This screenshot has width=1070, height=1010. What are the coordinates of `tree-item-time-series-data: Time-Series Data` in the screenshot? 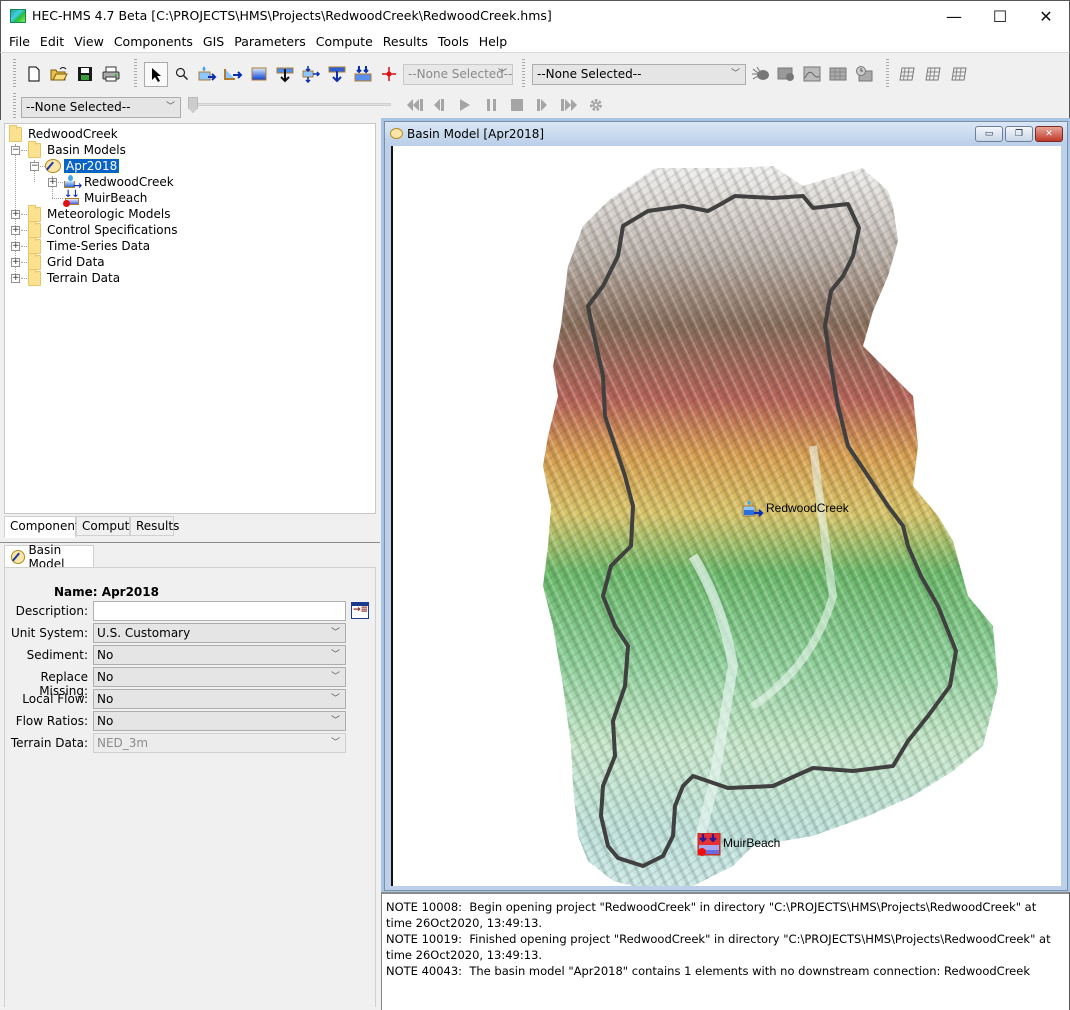 It's located at (89, 245).